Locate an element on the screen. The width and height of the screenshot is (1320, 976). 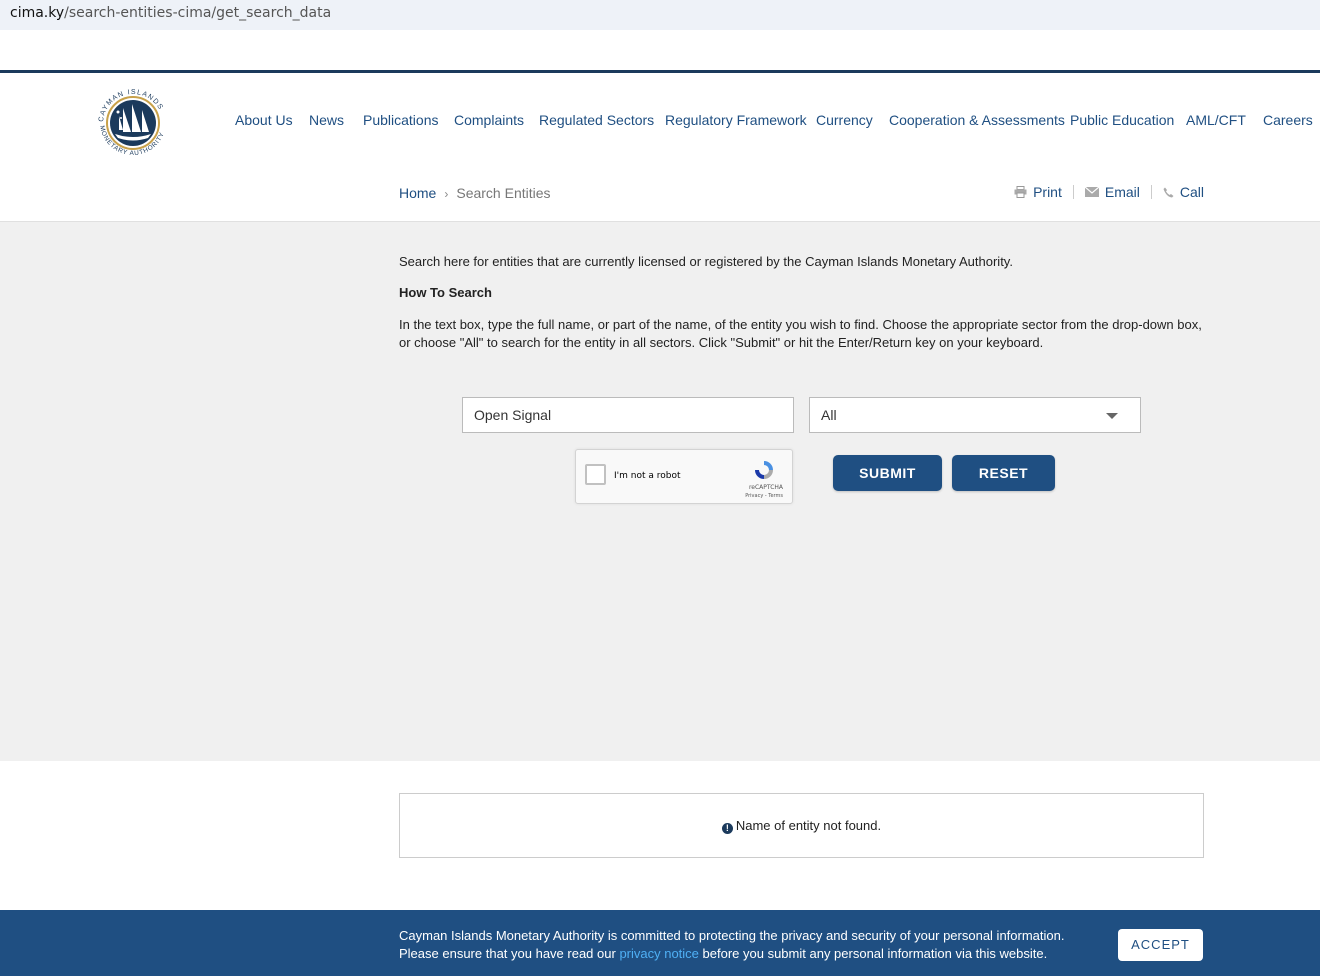
nav-publications: Publications is located at coordinates (401, 120).